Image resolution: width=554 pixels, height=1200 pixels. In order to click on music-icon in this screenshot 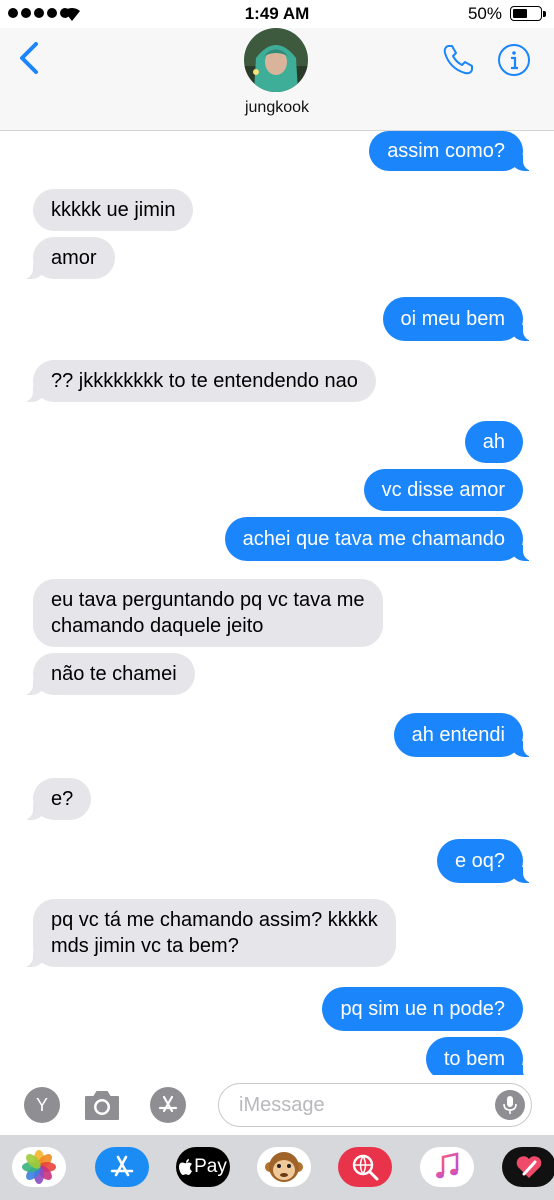, I will do `click(447, 1167)`.